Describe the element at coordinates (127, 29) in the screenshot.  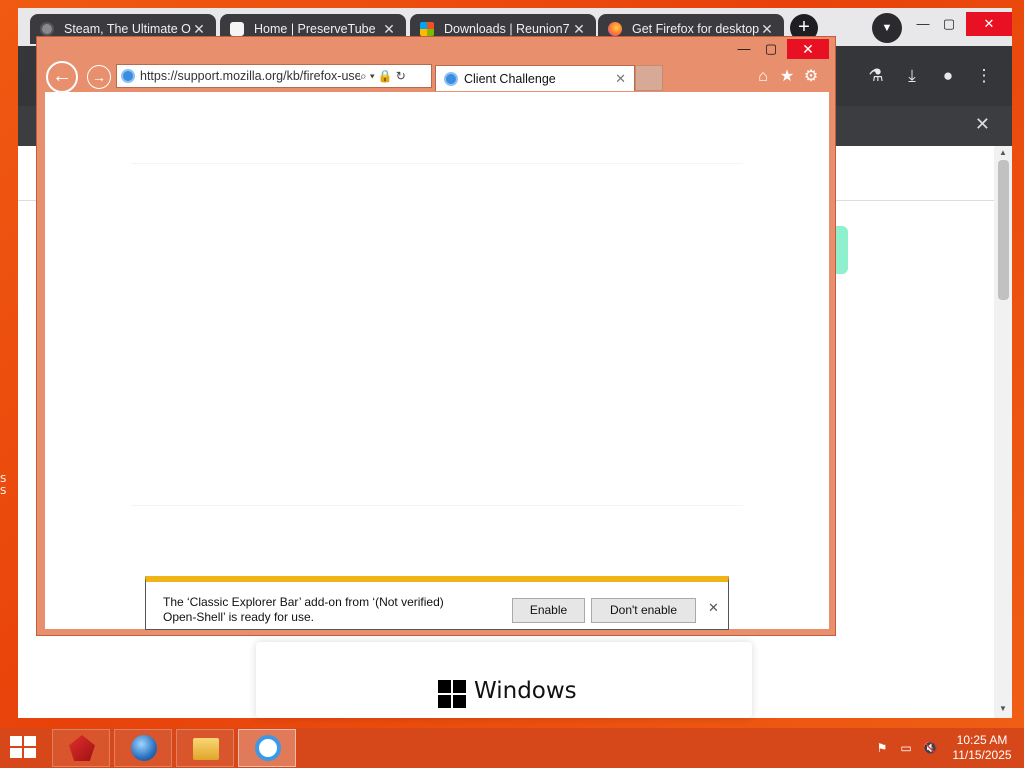
I see `chrome-tab-label: Steam, The Ultimate O` at that location.